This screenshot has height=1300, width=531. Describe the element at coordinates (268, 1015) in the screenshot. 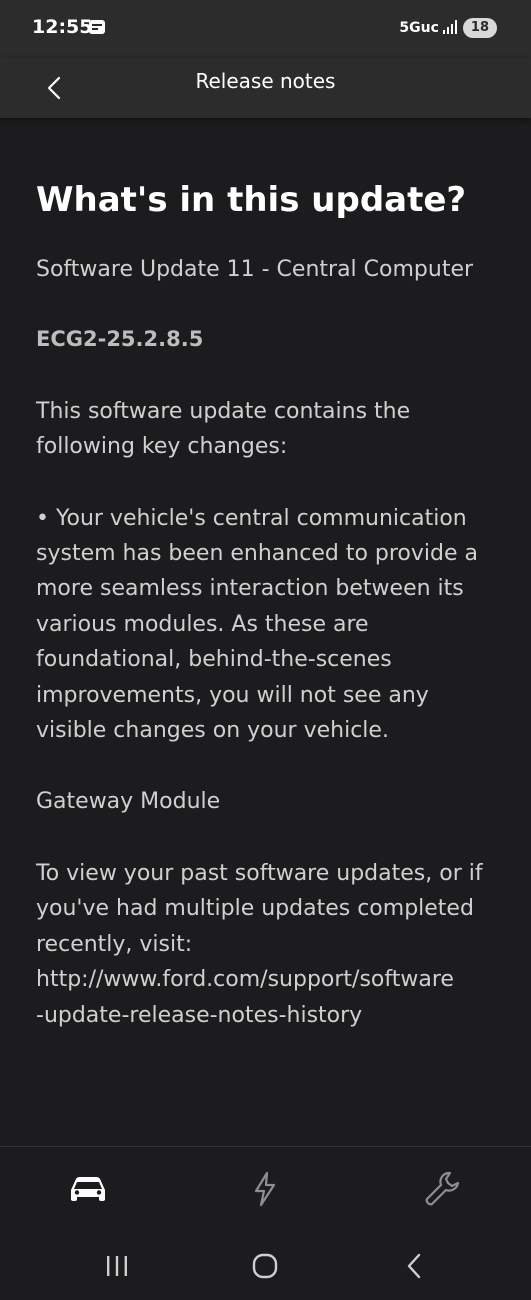

I see `history-link-part2: -update-release-notes-history` at that location.